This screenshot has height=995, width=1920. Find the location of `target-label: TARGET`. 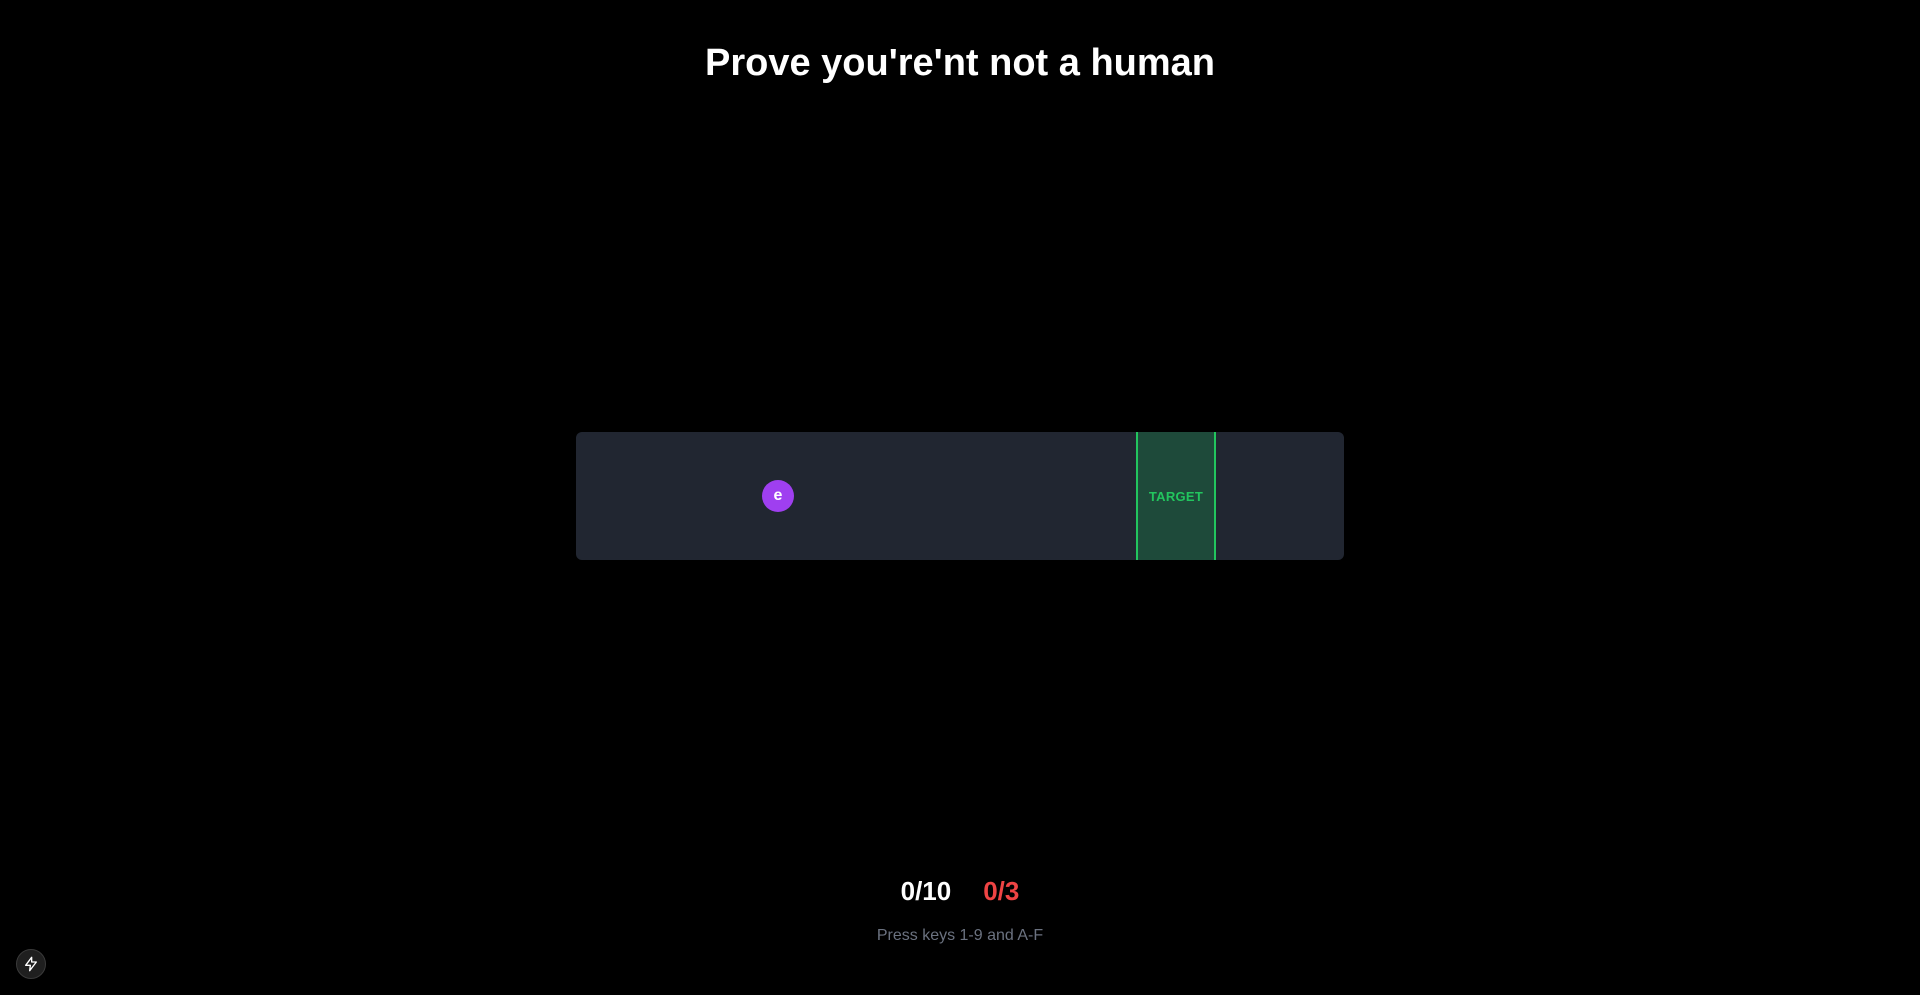

target-label: TARGET is located at coordinates (1176, 496).